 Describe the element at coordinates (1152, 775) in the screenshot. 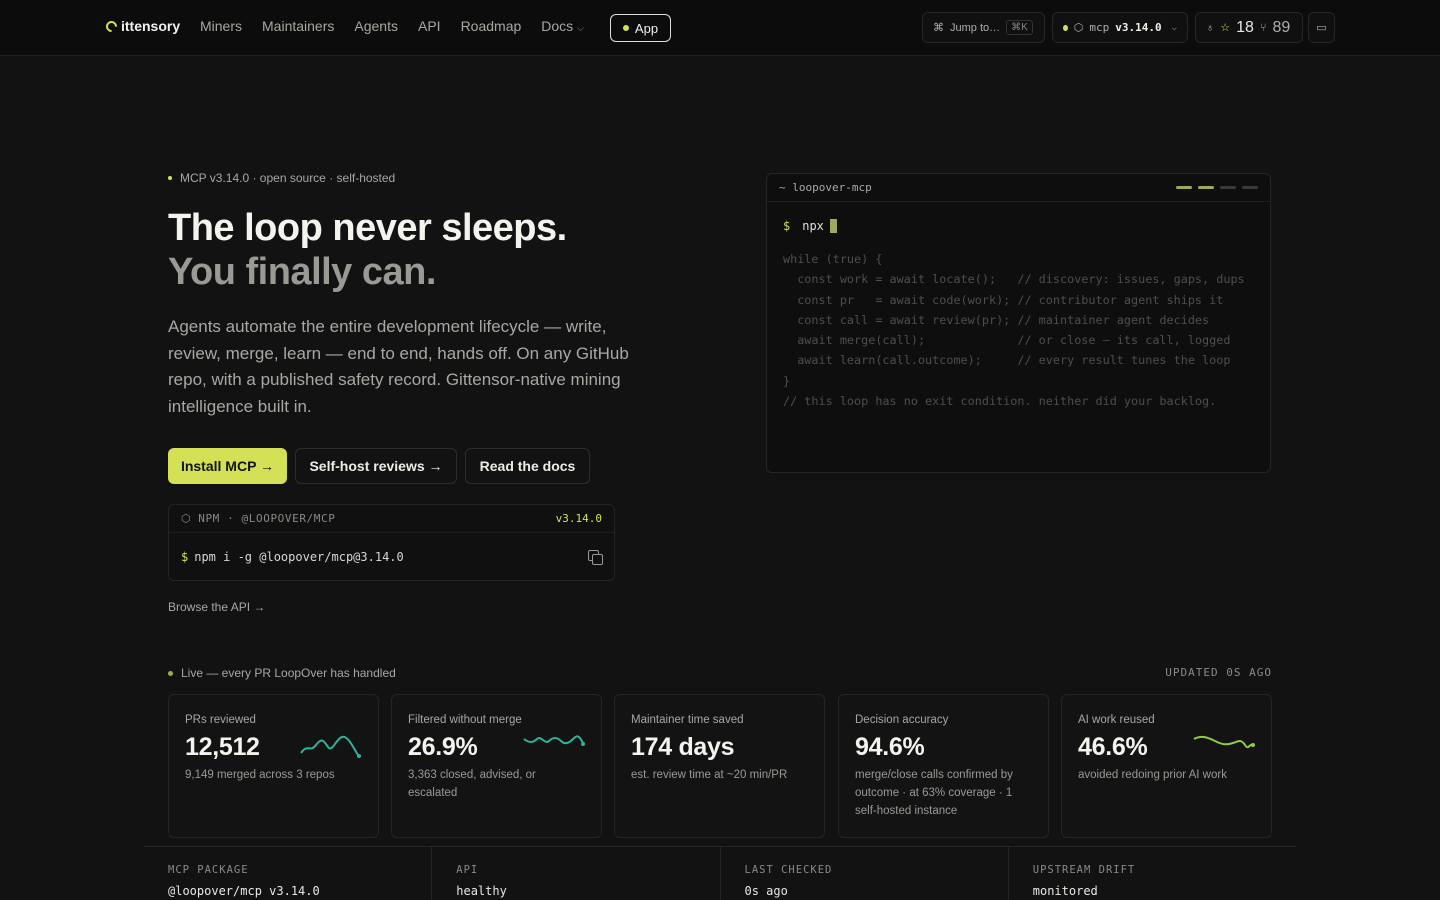

I see `stat-sub: avoided redoing prior AI work` at that location.